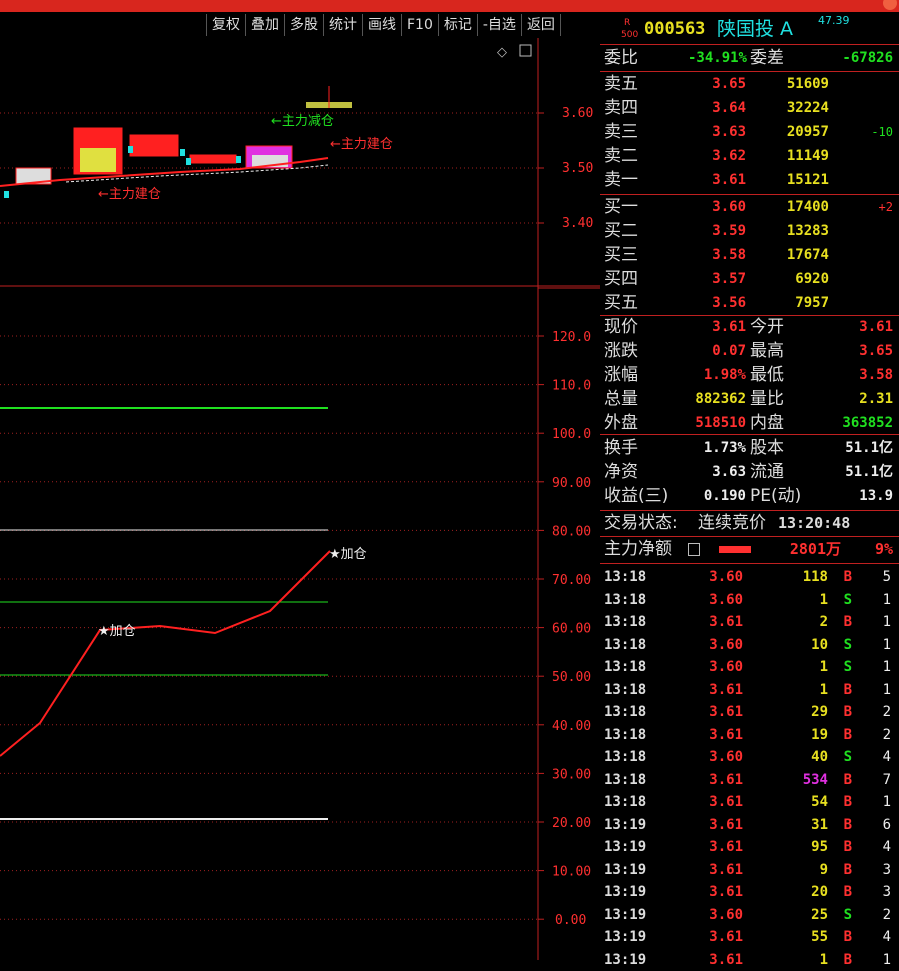  What do you see at coordinates (342, 25) in the screenshot?
I see `toolbar-button-3: 统计` at bounding box center [342, 25].